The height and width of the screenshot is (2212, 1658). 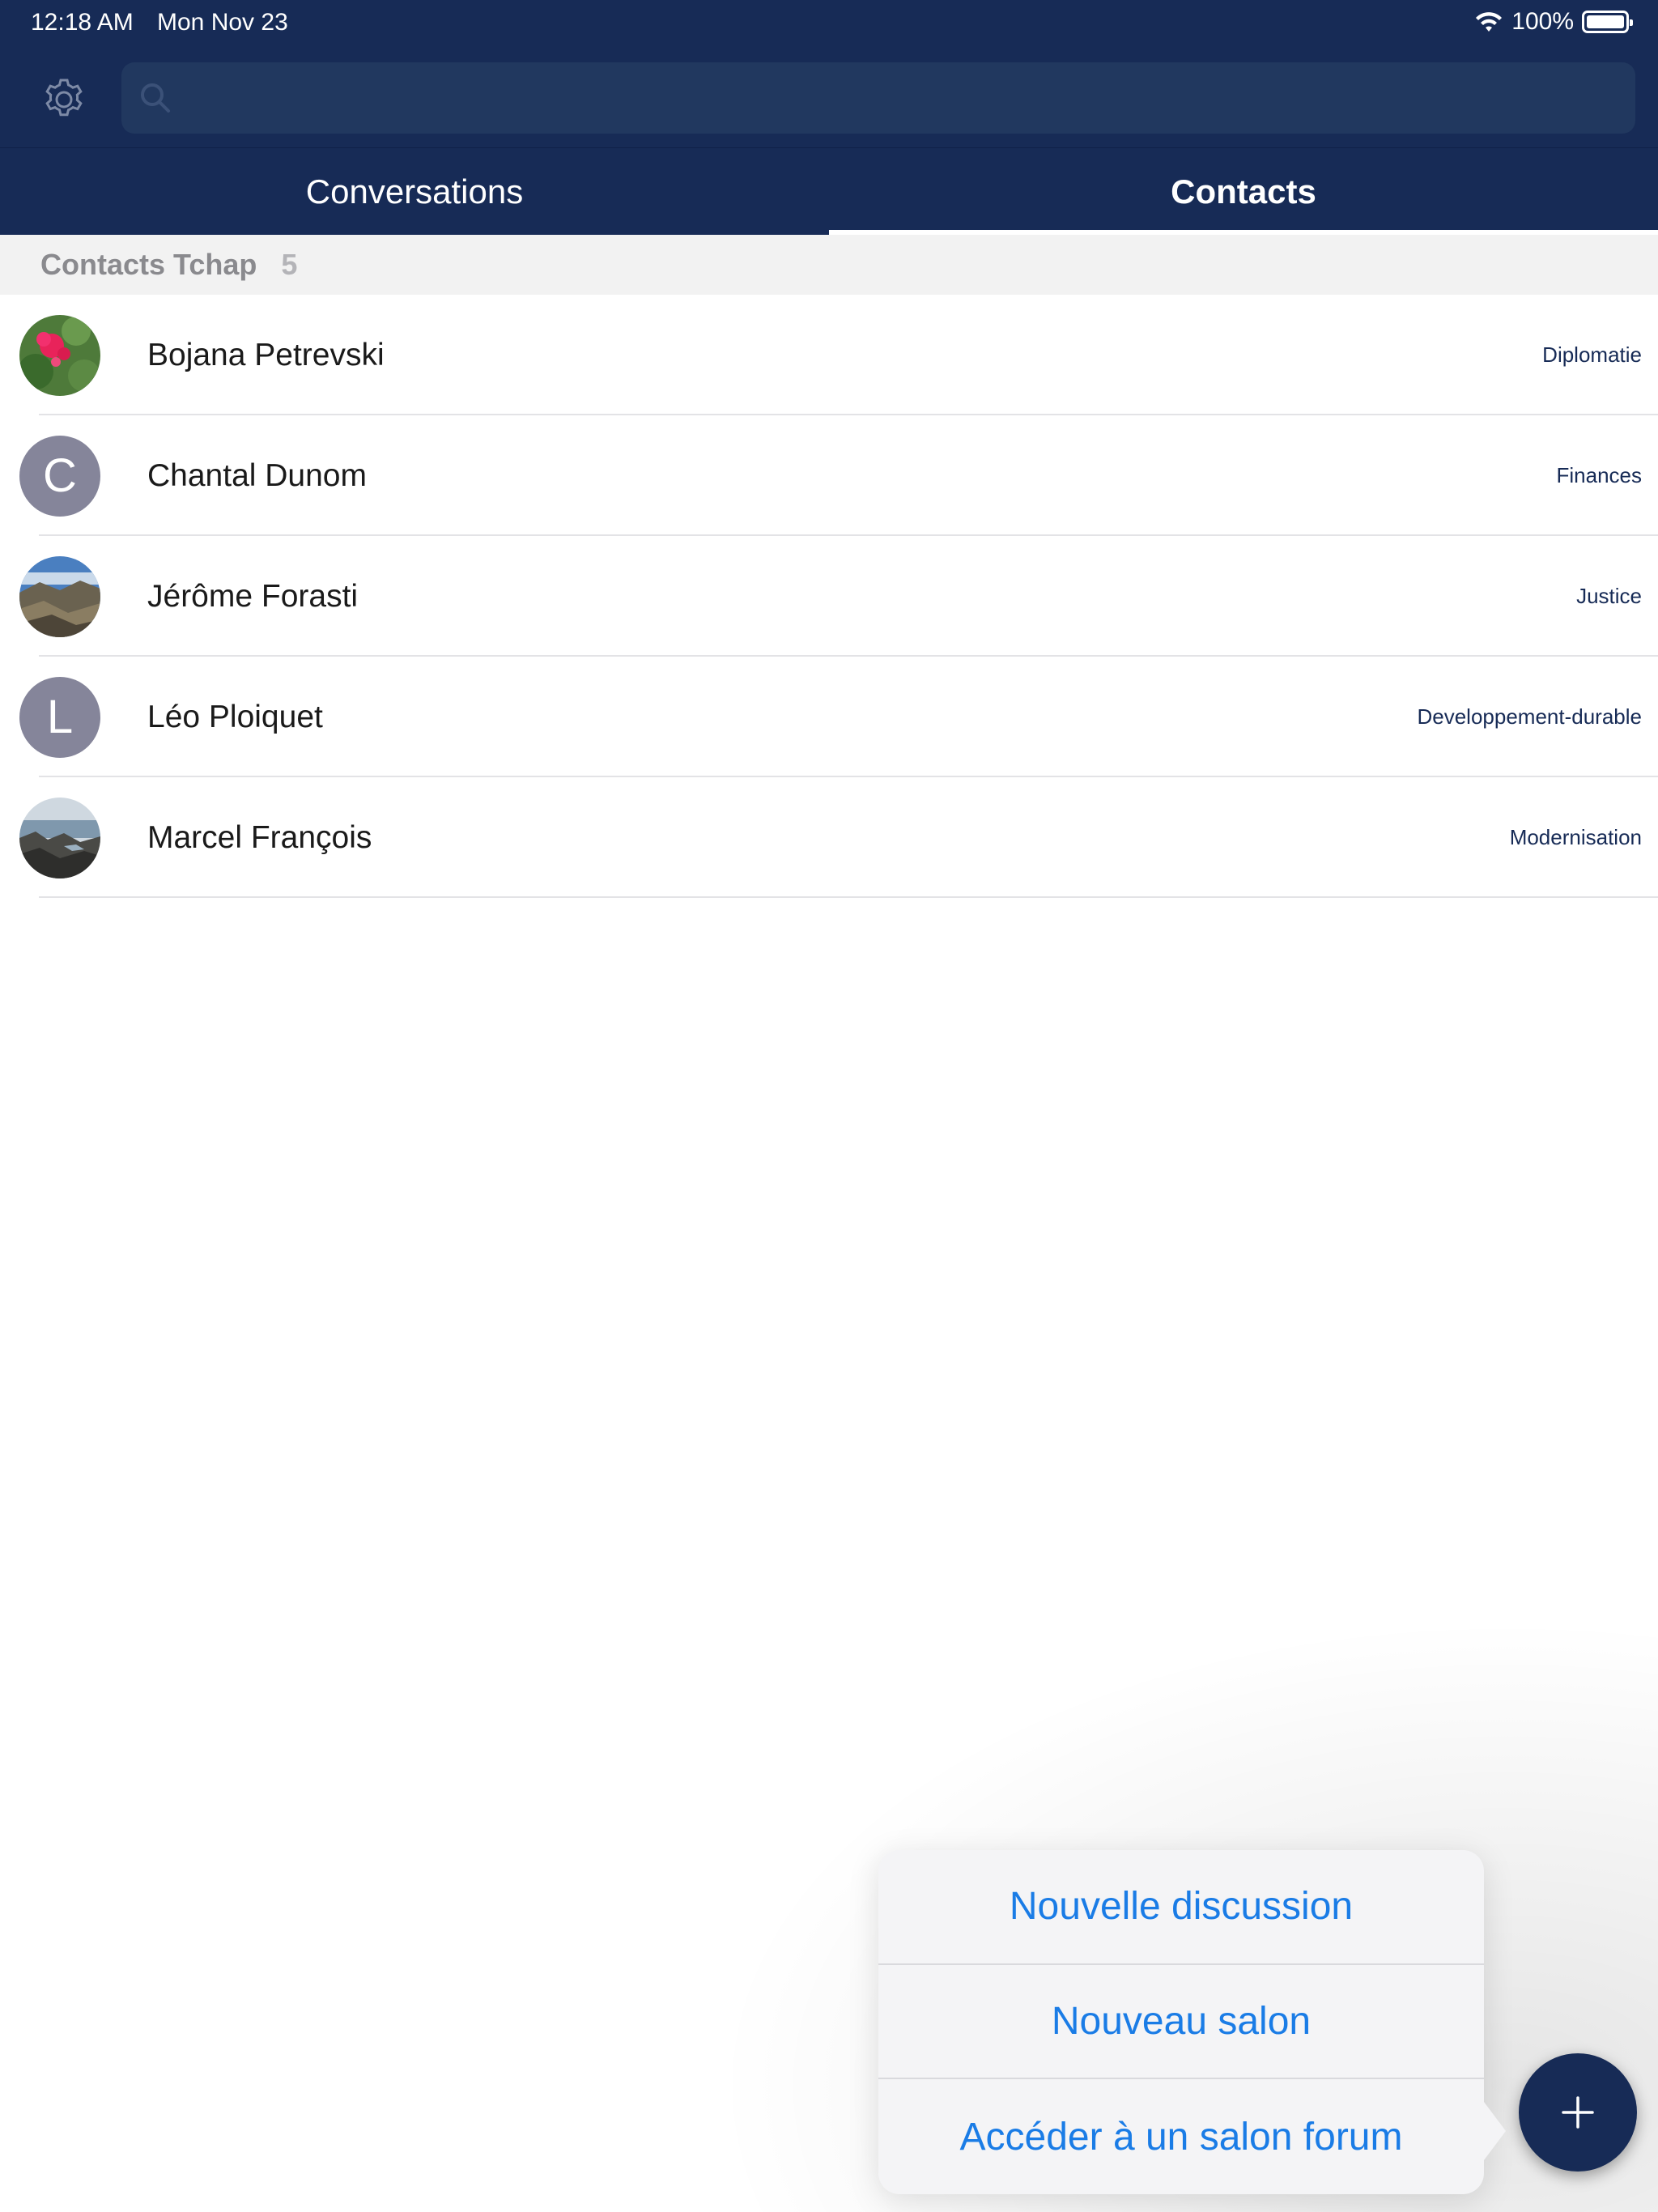 I want to click on contact-name: Léo Ploiquet, so click(x=235, y=716).